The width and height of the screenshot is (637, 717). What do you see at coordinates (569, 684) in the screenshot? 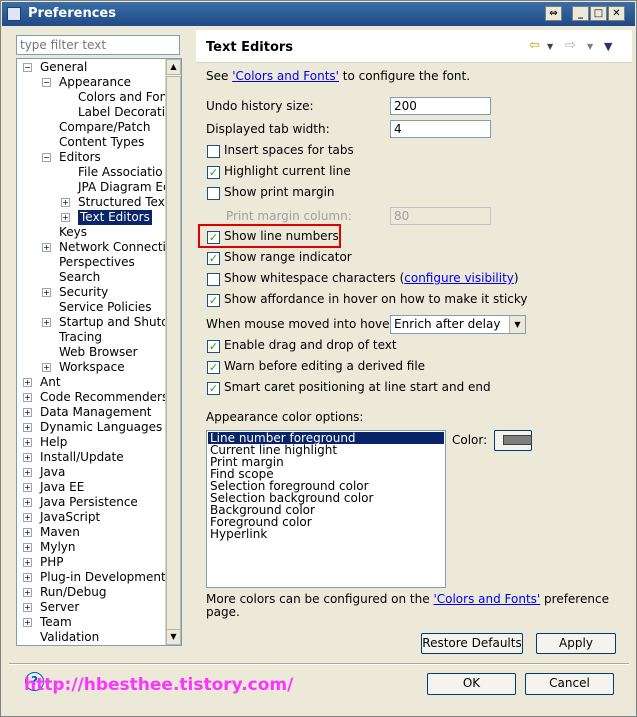
I see `cancel-button: Cancel` at bounding box center [569, 684].